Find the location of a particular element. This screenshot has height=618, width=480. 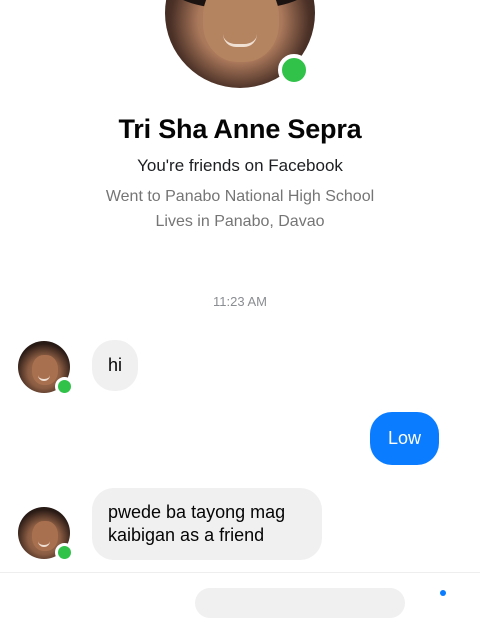

message-bubble-incoming: hi is located at coordinates (115, 365).